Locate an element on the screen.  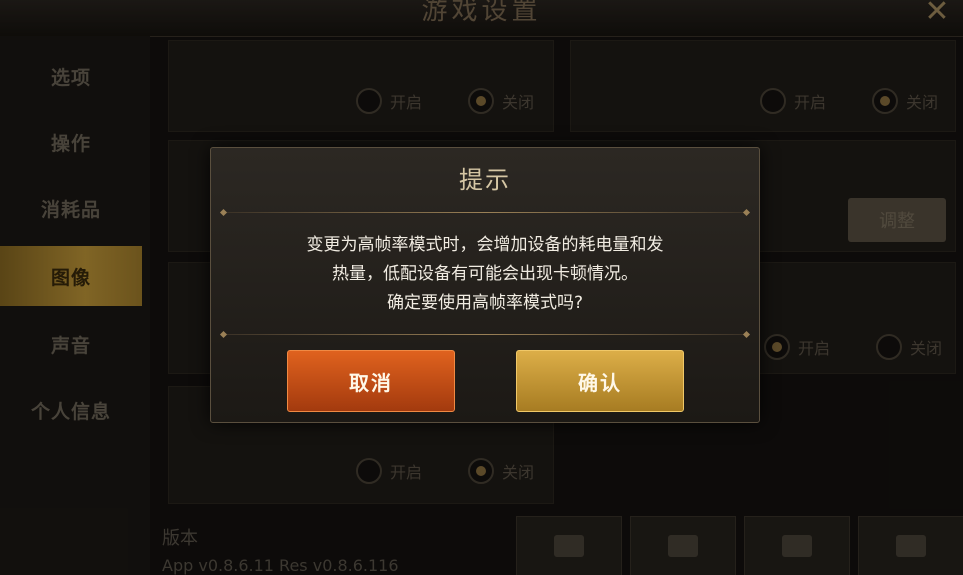
dialog-divider-bottom is located at coordinates (485, 334).